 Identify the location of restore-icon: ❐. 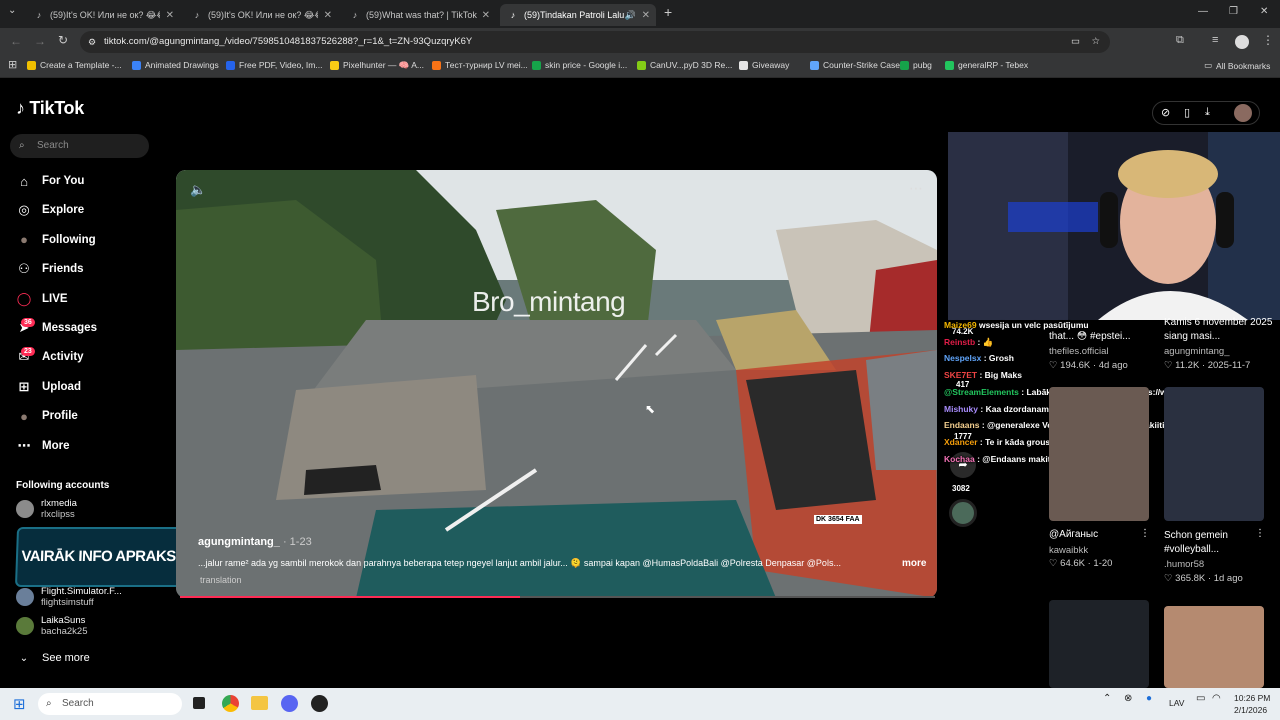
(1233, 11).